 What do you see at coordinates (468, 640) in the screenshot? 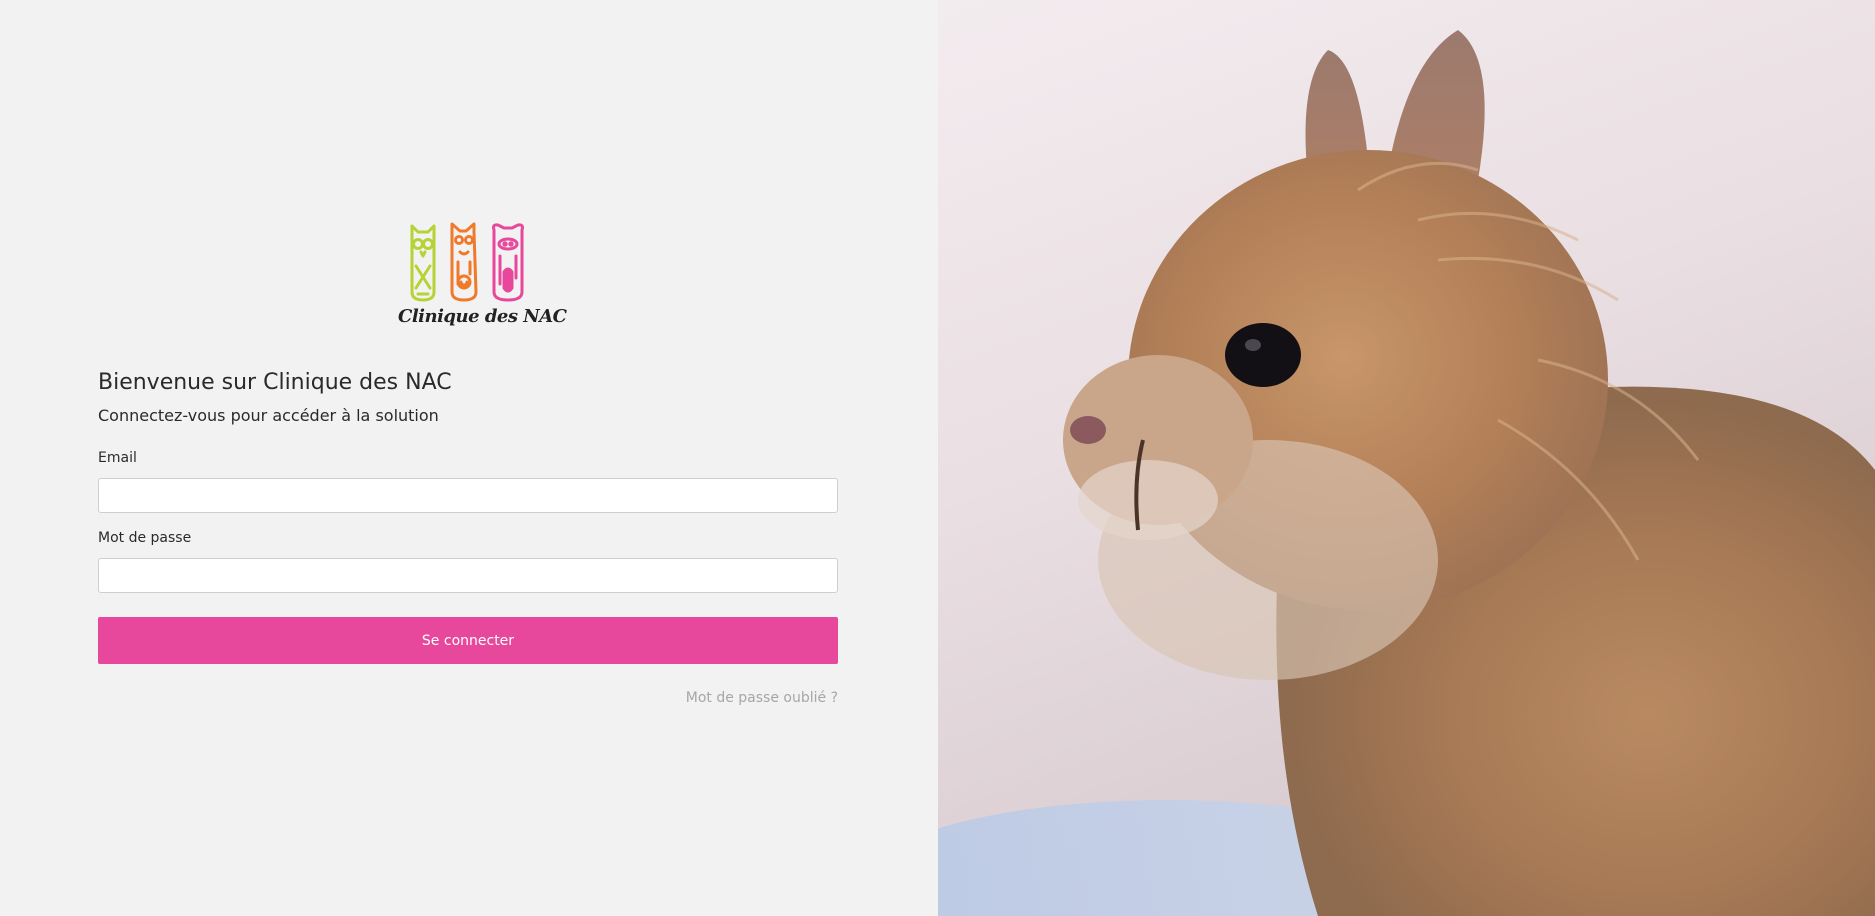
I see `login-button: Se connecter` at bounding box center [468, 640].